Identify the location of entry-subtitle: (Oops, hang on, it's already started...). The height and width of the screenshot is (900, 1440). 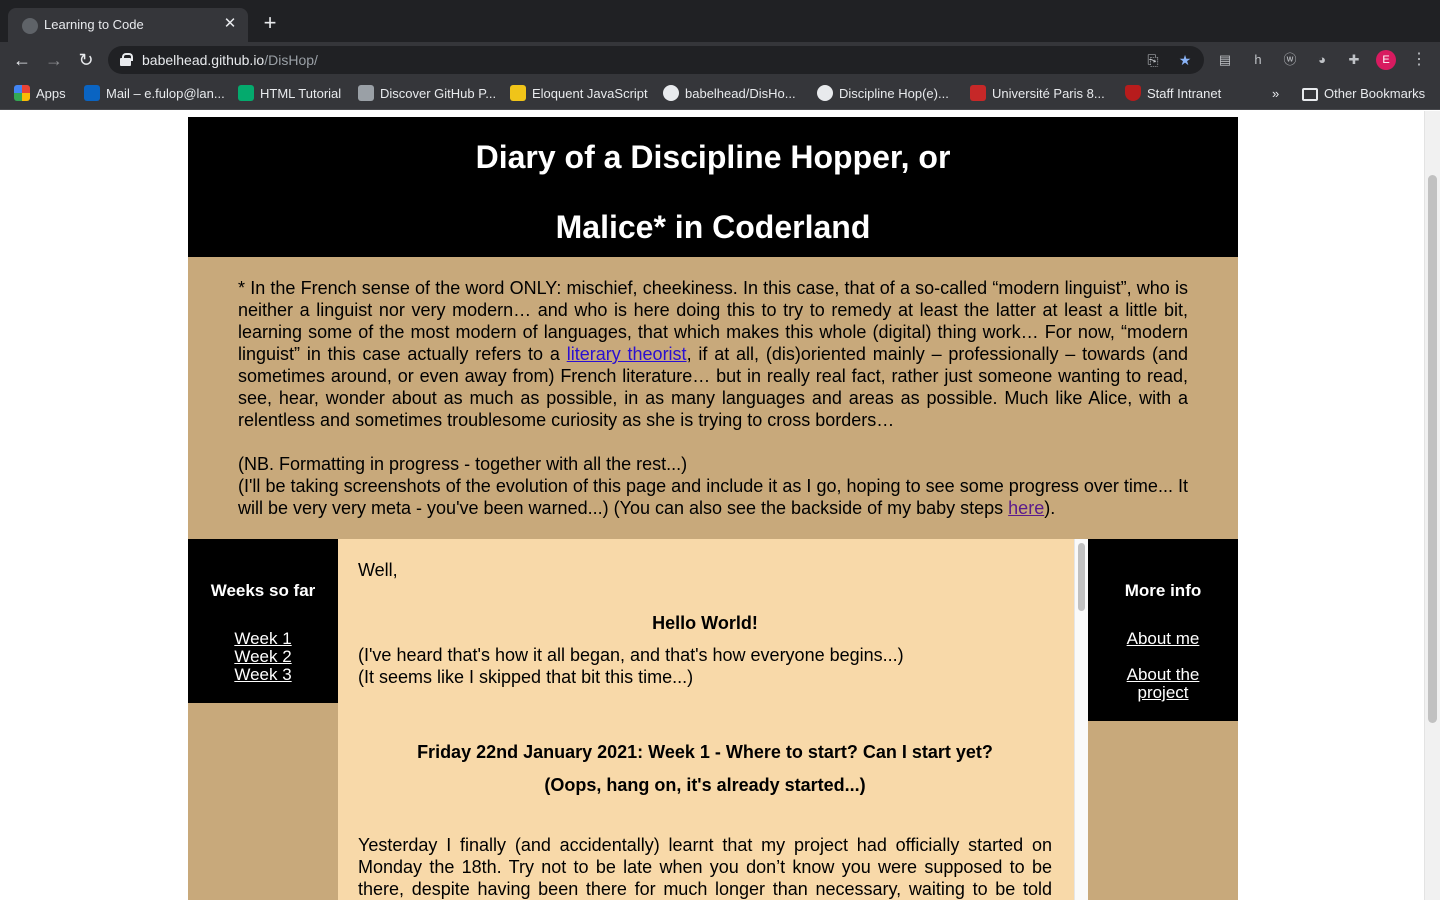
(705, 785).